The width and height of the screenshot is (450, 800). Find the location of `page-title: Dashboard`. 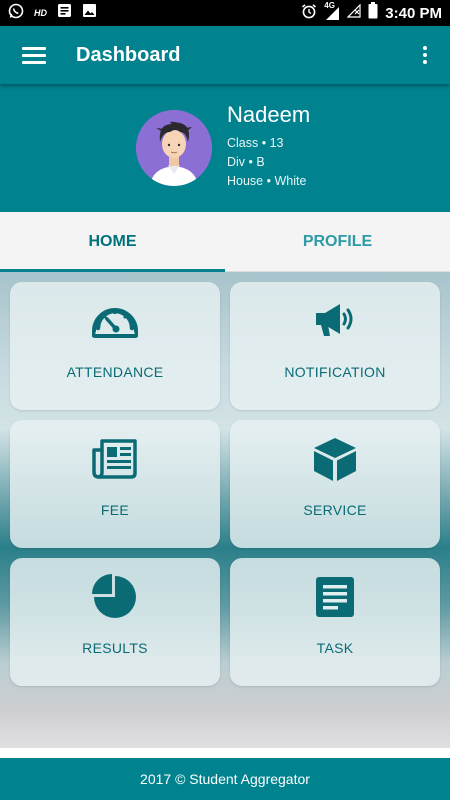

page-title: Dashboard is located at coordinates (128, 54).